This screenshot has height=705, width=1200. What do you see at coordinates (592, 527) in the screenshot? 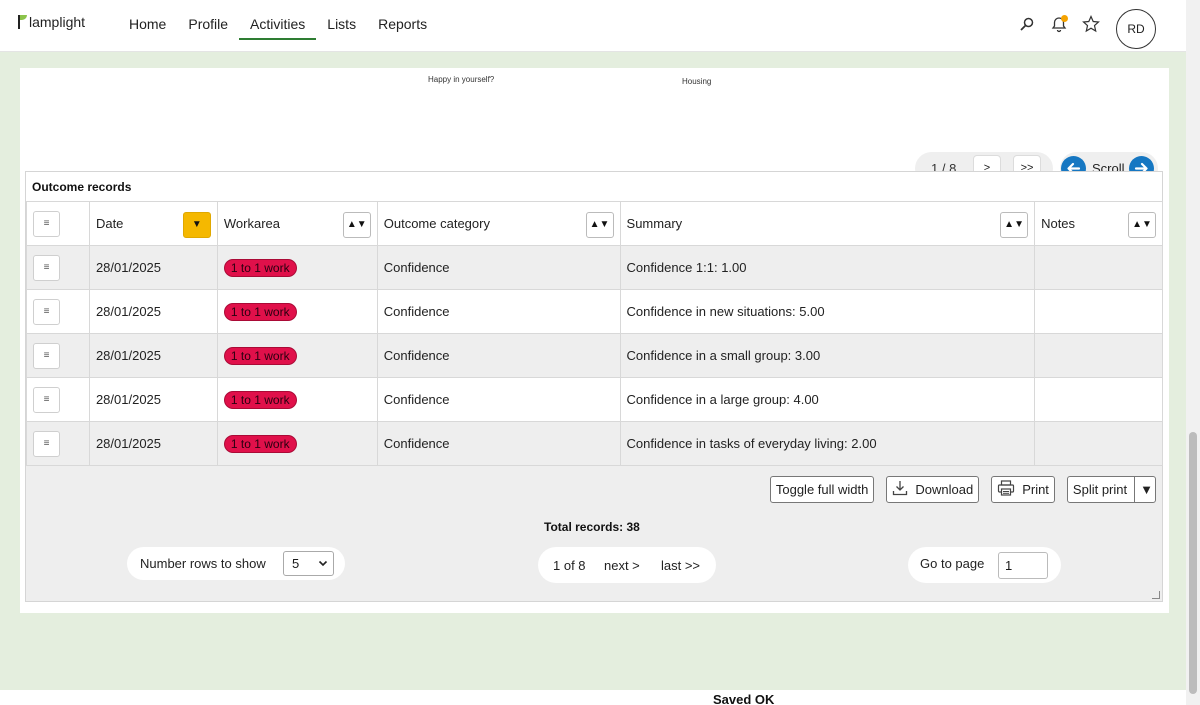
I see `total-records: Total records: 38` at bounding box center [592, 527].